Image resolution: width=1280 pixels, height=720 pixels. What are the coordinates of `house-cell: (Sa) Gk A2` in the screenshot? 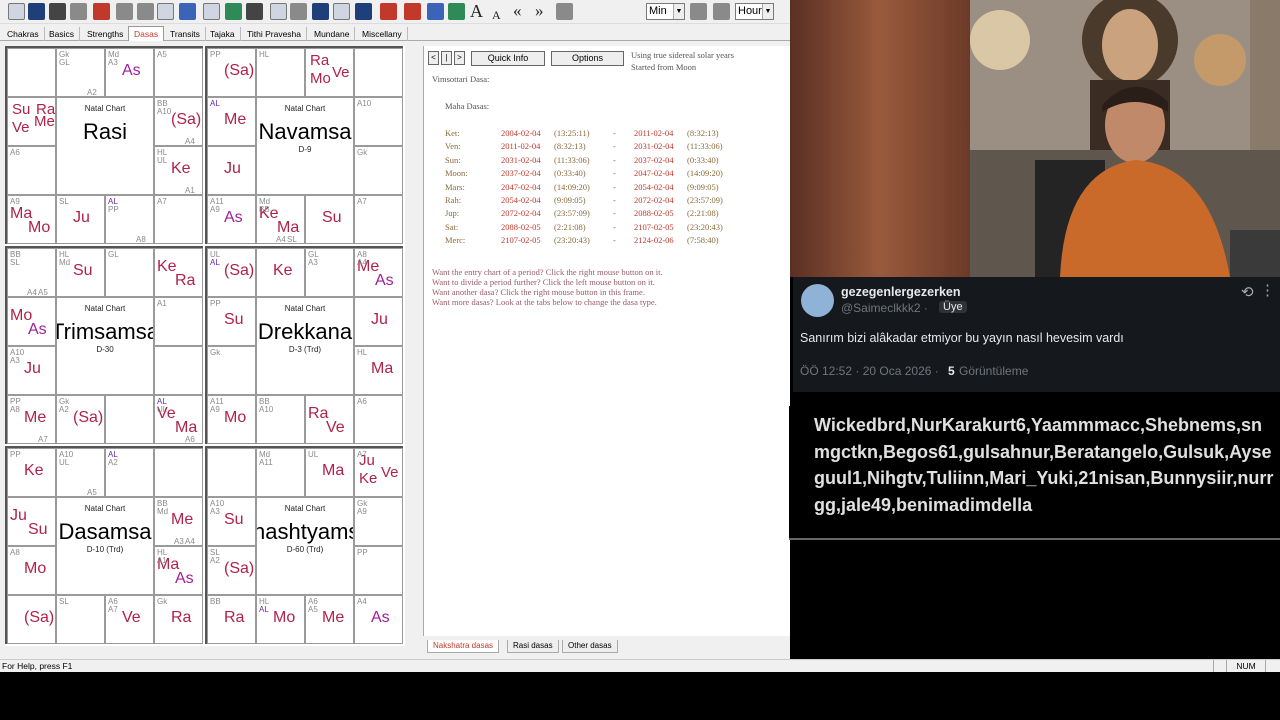 It's located at (80, 419).